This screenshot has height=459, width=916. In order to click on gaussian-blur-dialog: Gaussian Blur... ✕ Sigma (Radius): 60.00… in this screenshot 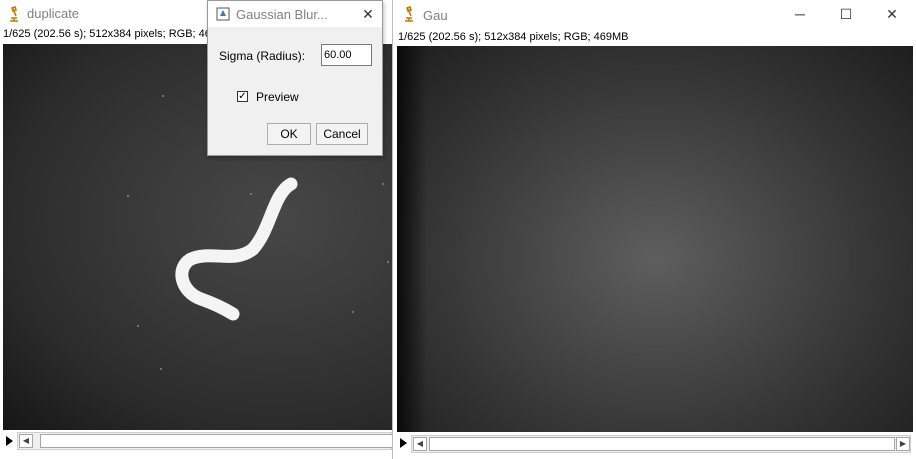, I will do `click(295, 78)`.